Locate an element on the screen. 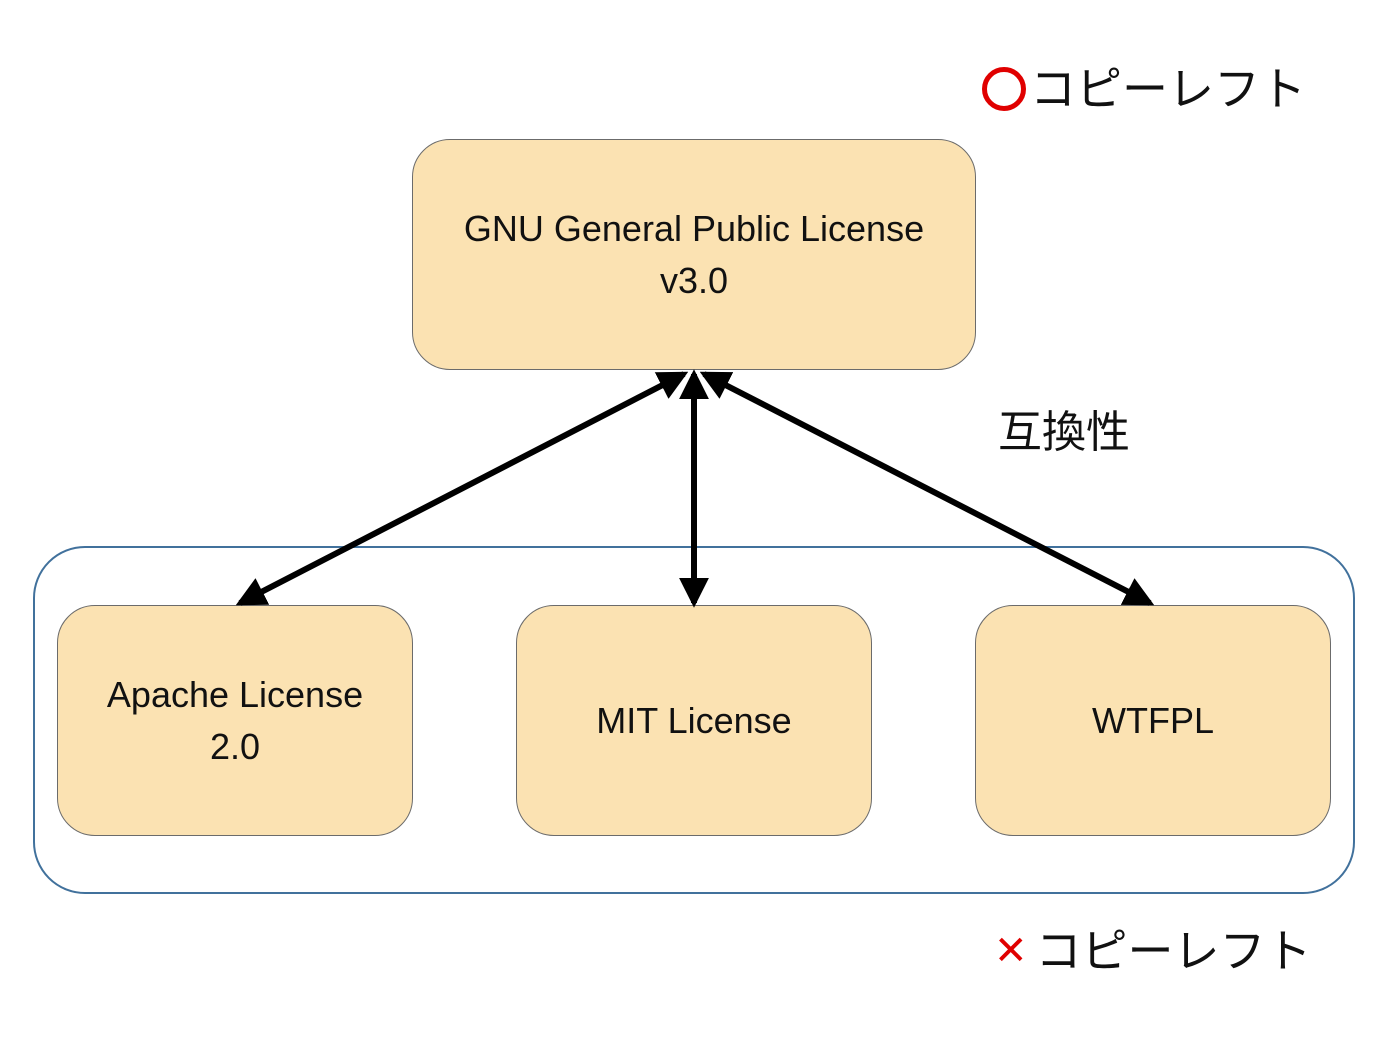  cross-icon: ✕ is located at coordinates (1011, 951).